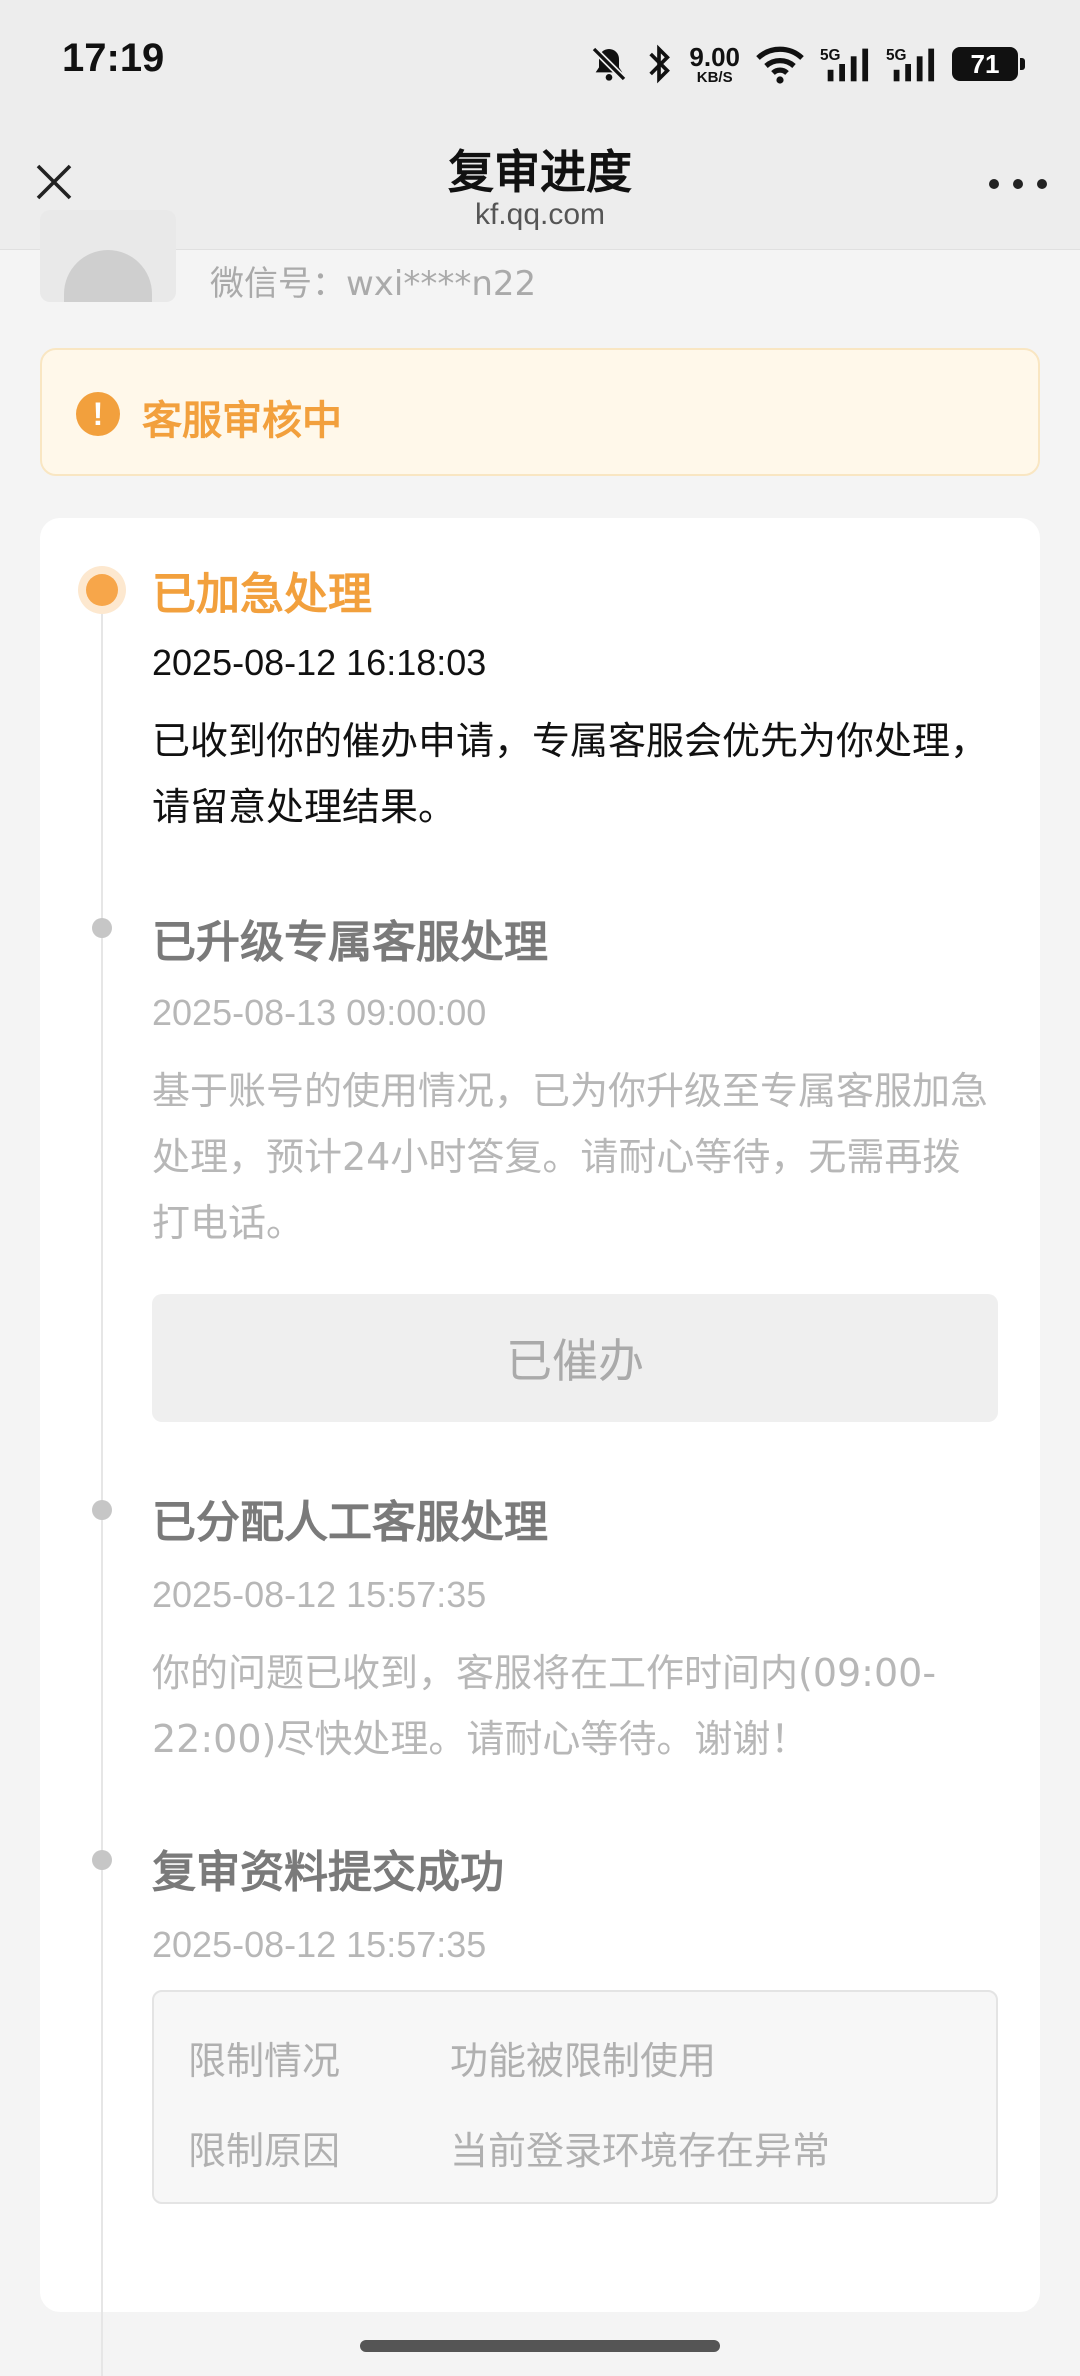  I want to click on timeline-desc: 已收到你的催办申请，专属客服会优先为你处理，请留意处理结果。, so click(570, 774).